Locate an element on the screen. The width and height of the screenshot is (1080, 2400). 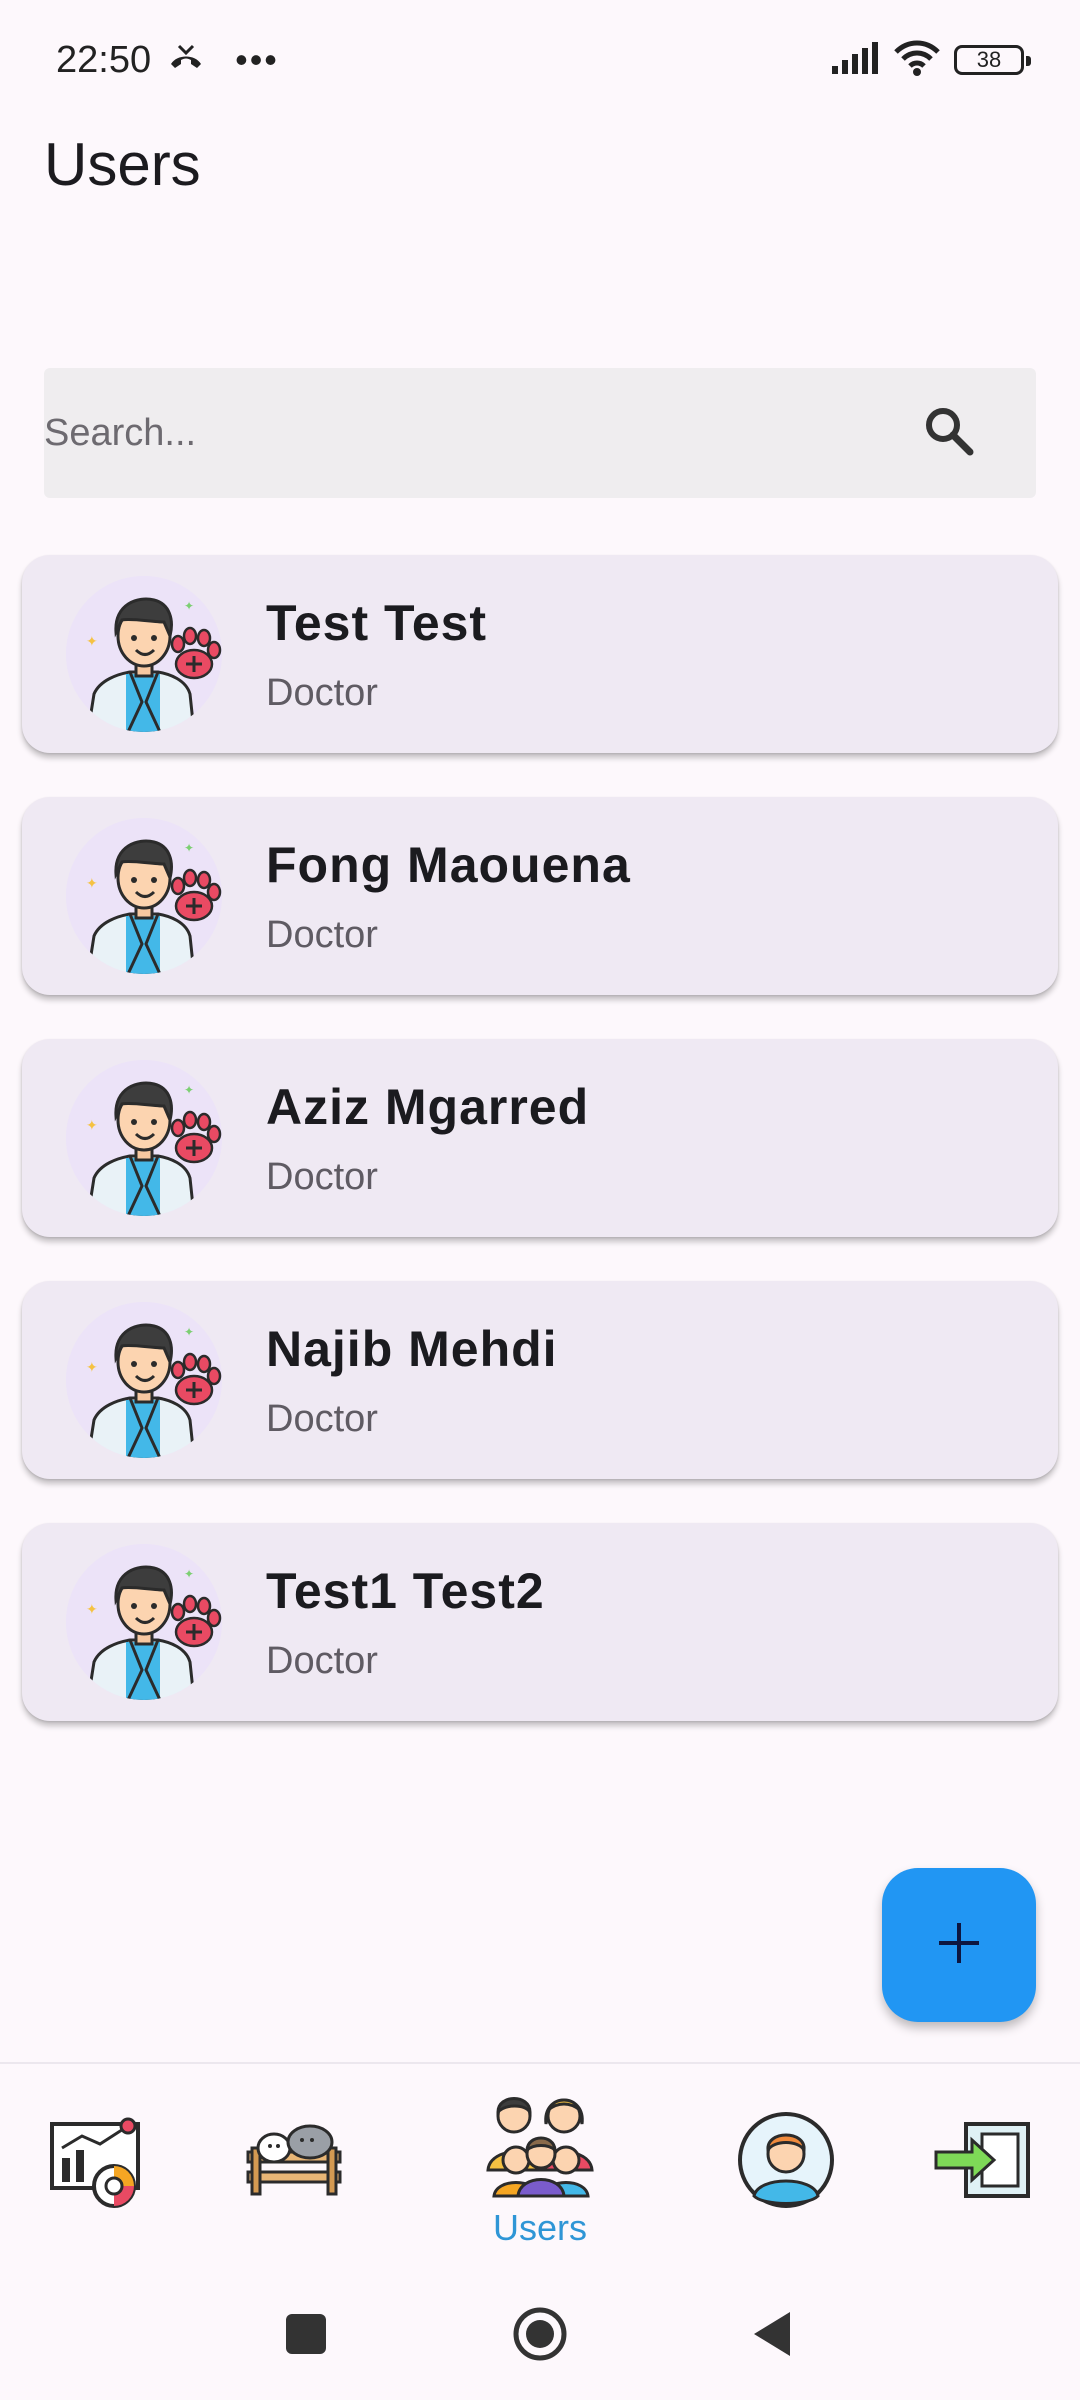
status-time: 22:50 is located at coordinates (104, 59).